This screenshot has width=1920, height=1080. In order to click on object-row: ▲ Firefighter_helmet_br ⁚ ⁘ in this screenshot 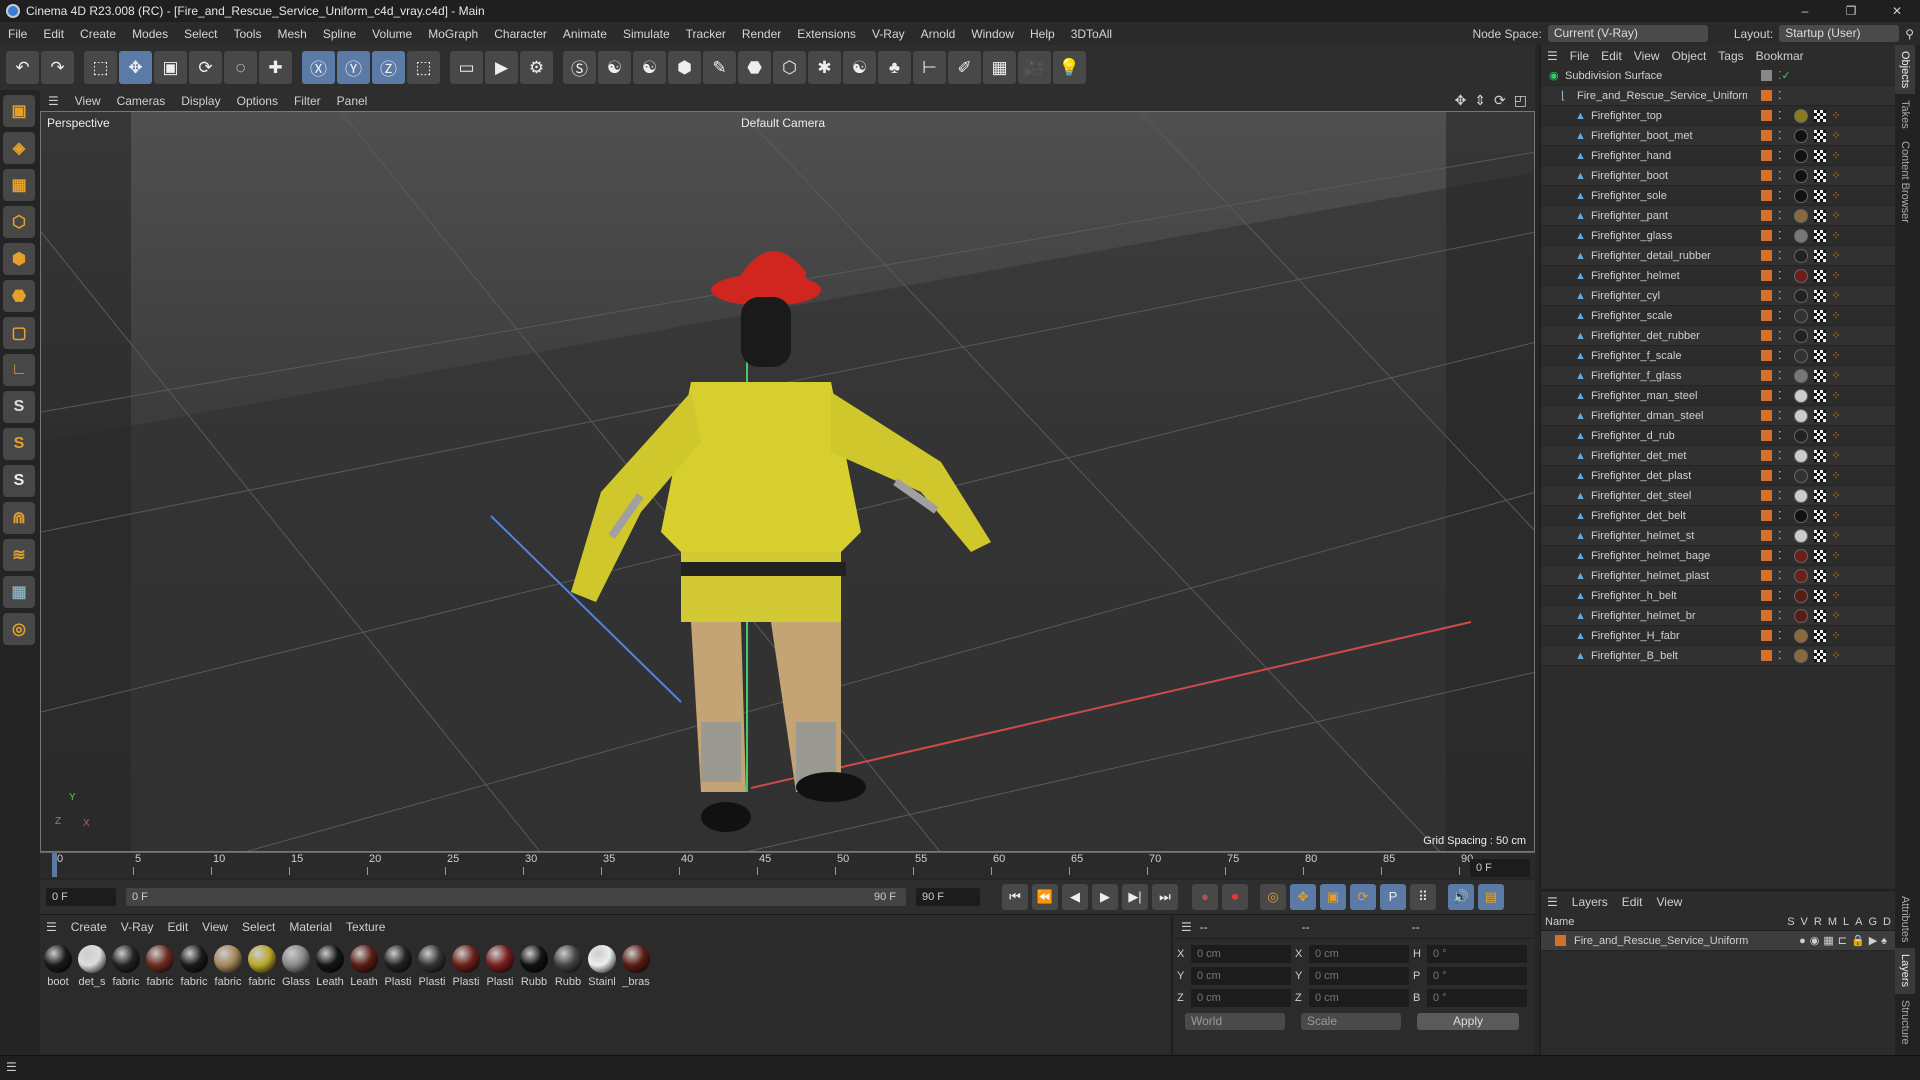, I will do `click(1718, 616)`.